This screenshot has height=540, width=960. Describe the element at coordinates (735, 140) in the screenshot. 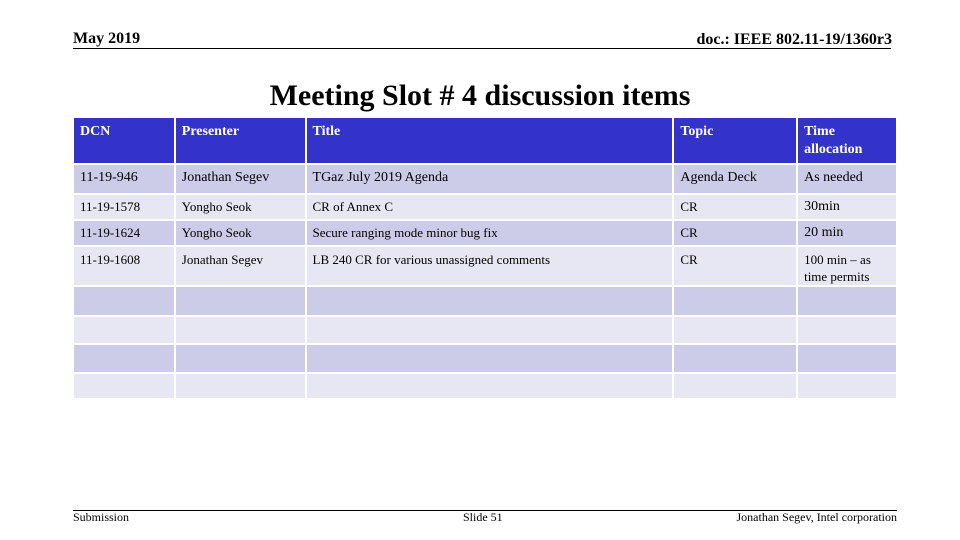

I see `column-header-topic: Topic` at that location.